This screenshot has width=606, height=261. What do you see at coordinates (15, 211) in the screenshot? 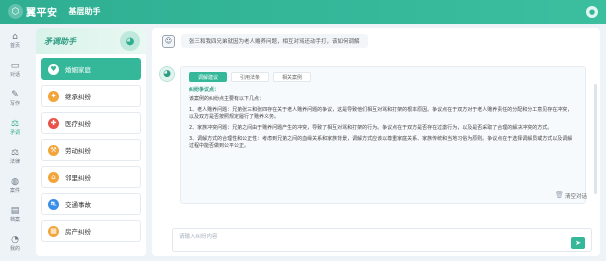
I see `archive-icon: ▤` at bounding box center [15, 211].